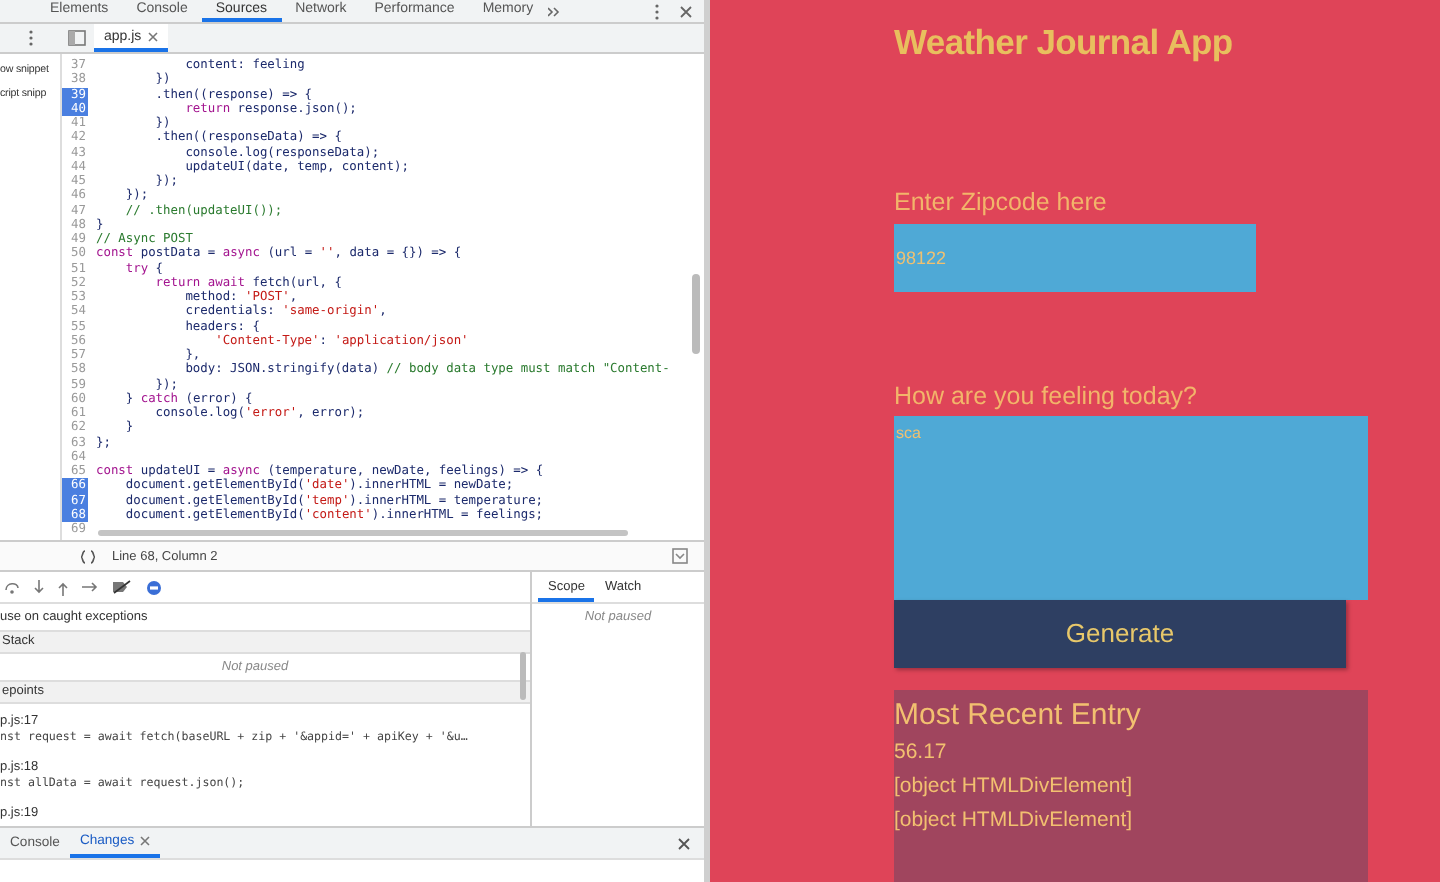 Image resolution: width=1440 pixels, height=882 pixels. What do you see at coordinates (90, 587) in the screenshot?
I see `arrow-right-icon` at bounding box center [90, 587].